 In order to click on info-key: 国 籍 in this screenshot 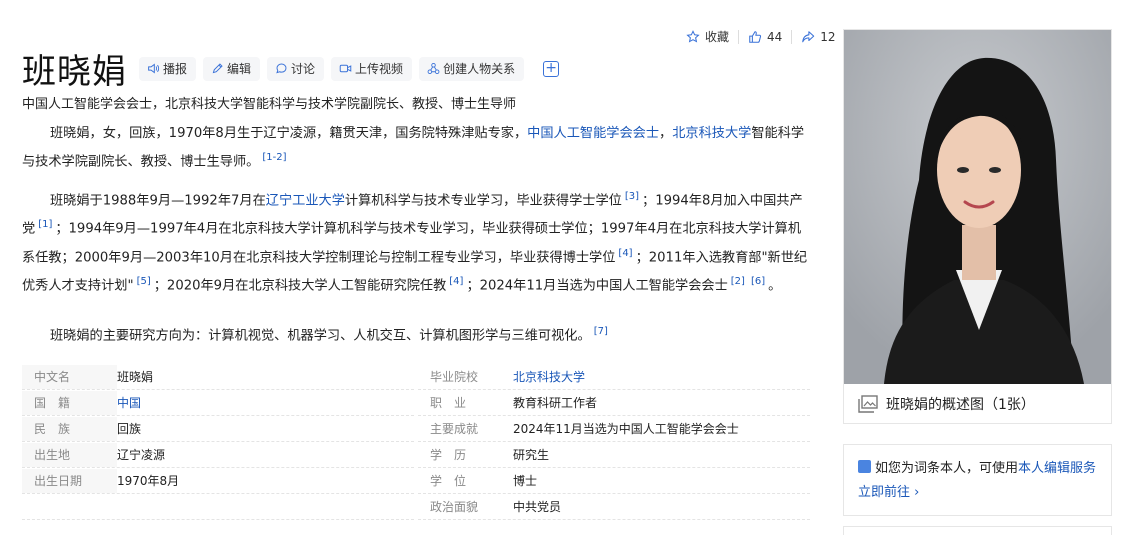, I will do `click(69, 402)`.